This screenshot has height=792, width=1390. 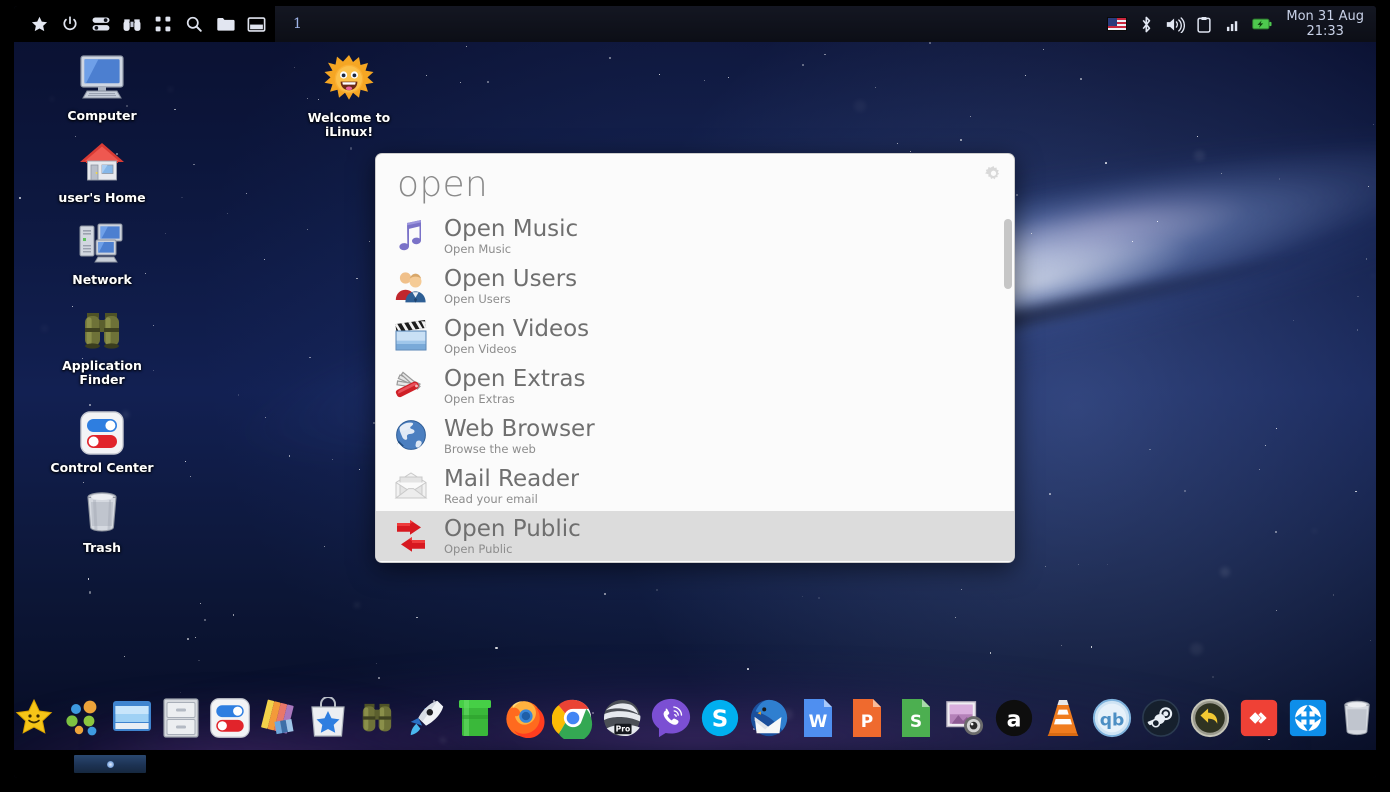 I want to click on svg-text: P, so click(x=866, y=722).